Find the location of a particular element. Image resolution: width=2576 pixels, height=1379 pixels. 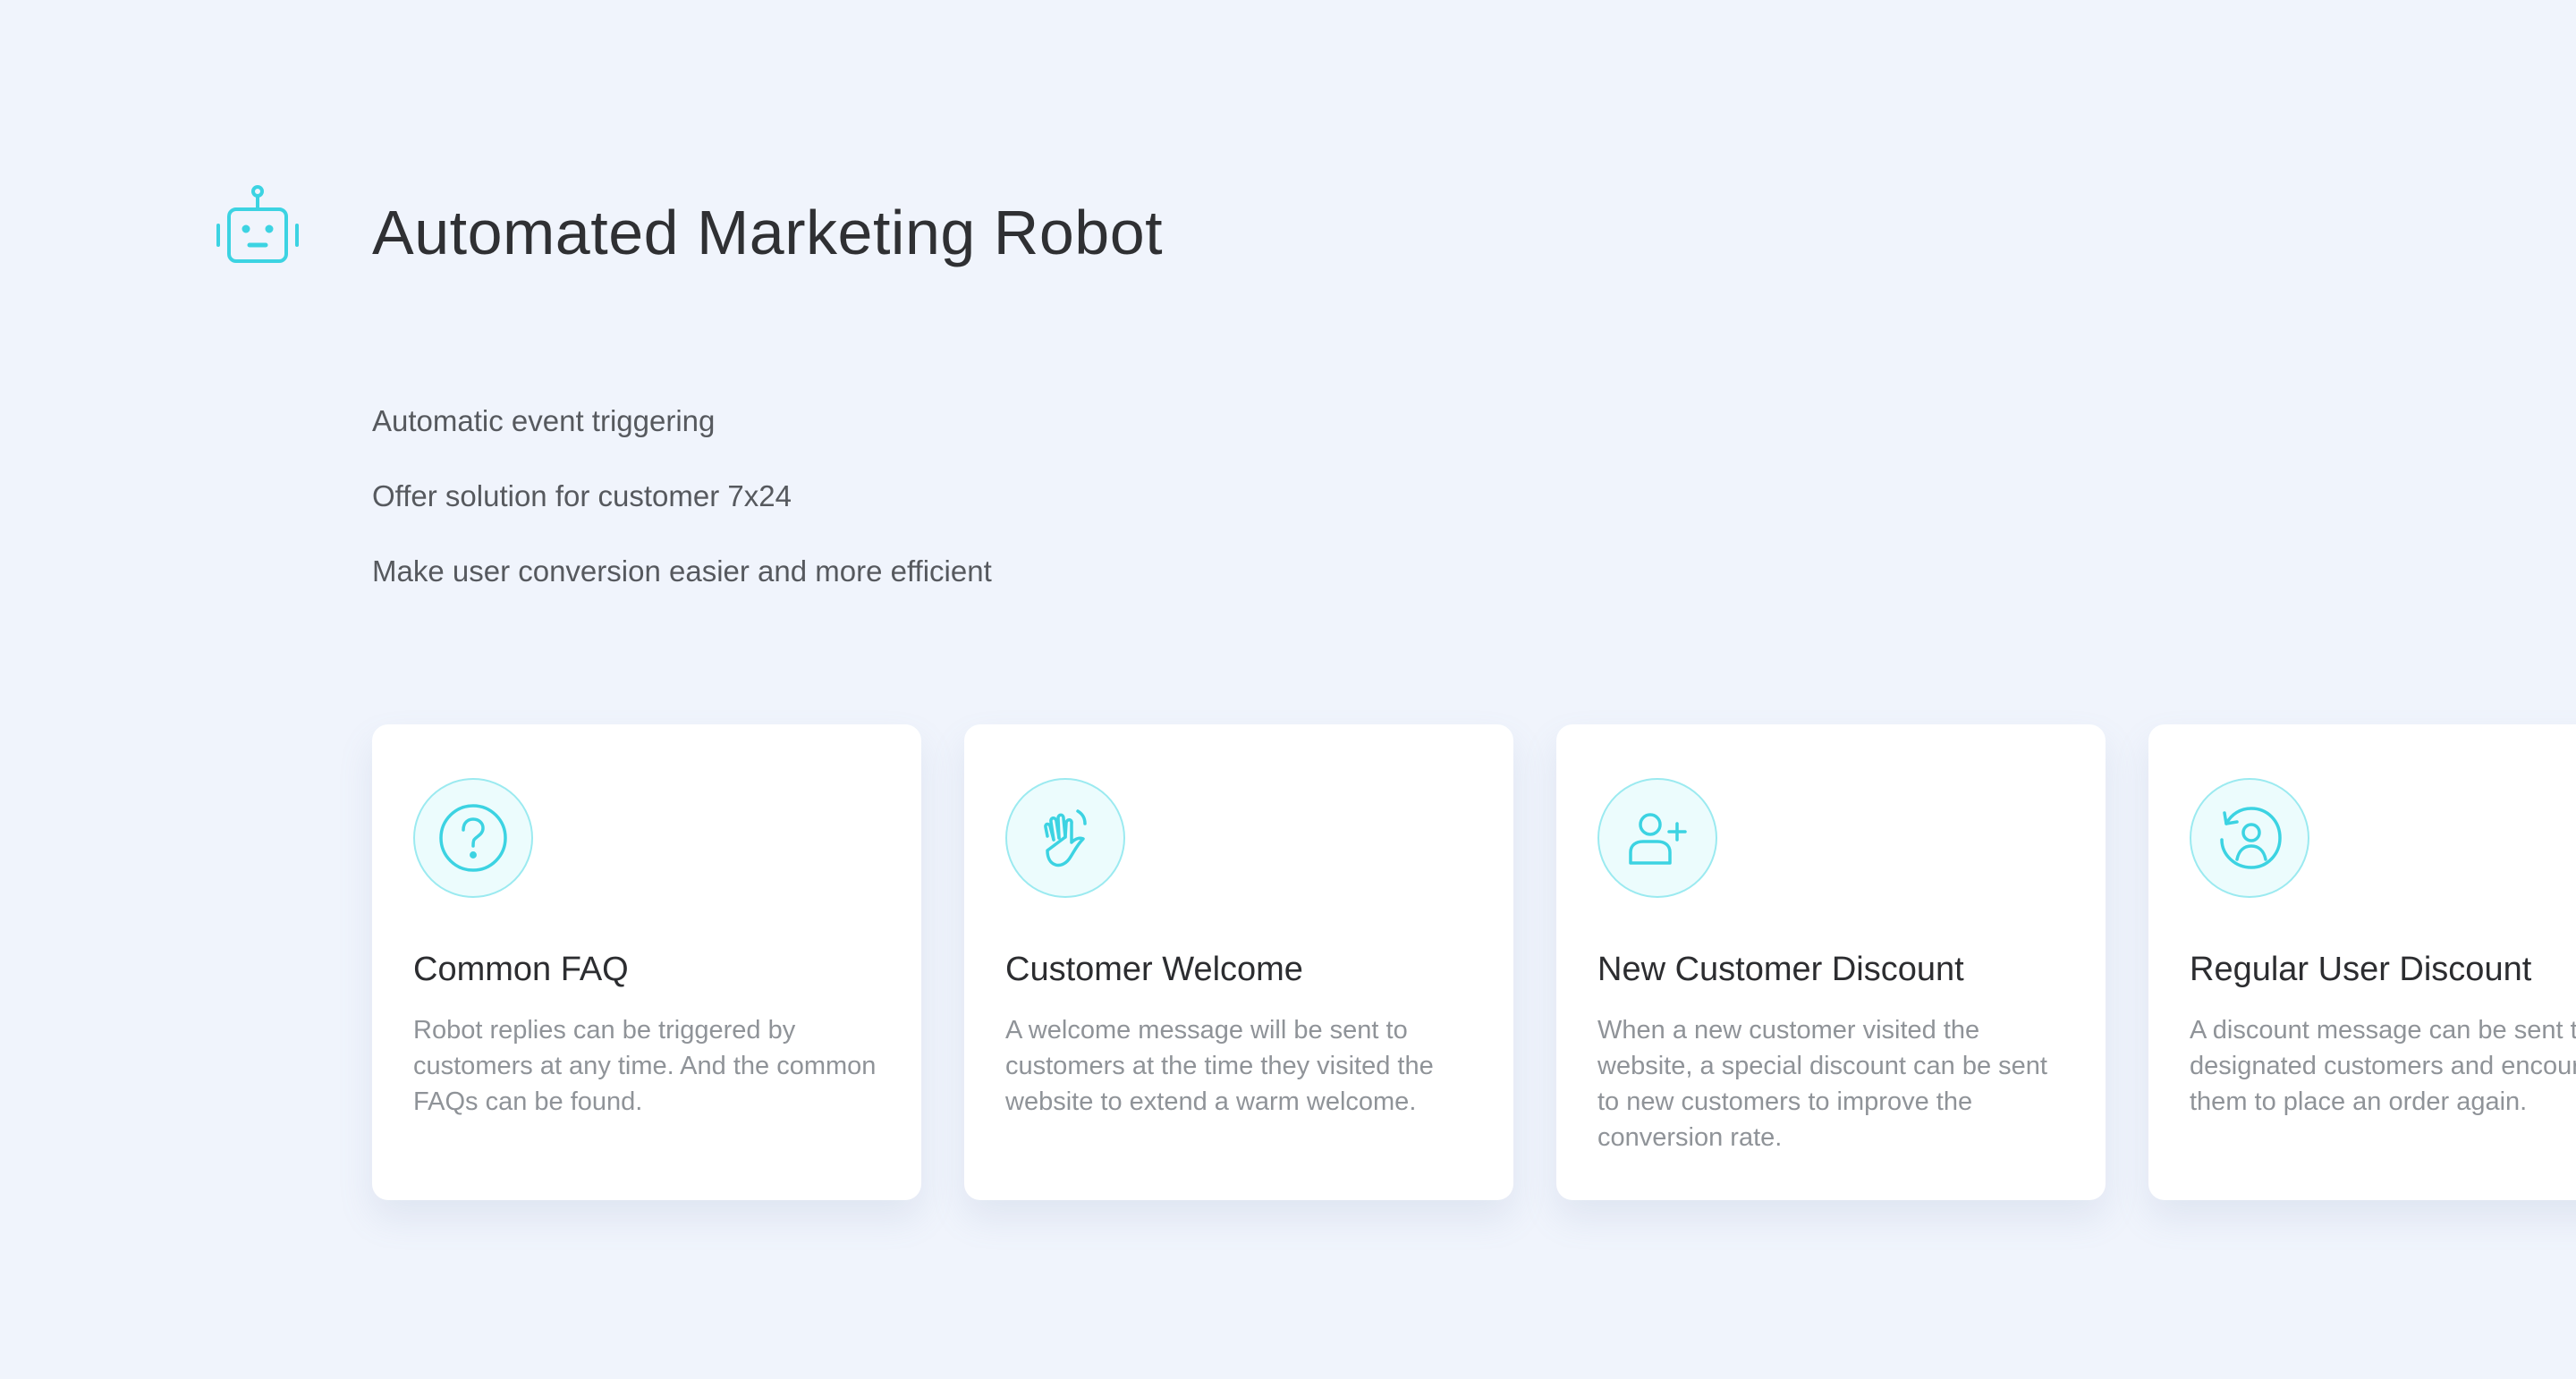

card-title: Common FAQ is located at coordinates (521, 969).